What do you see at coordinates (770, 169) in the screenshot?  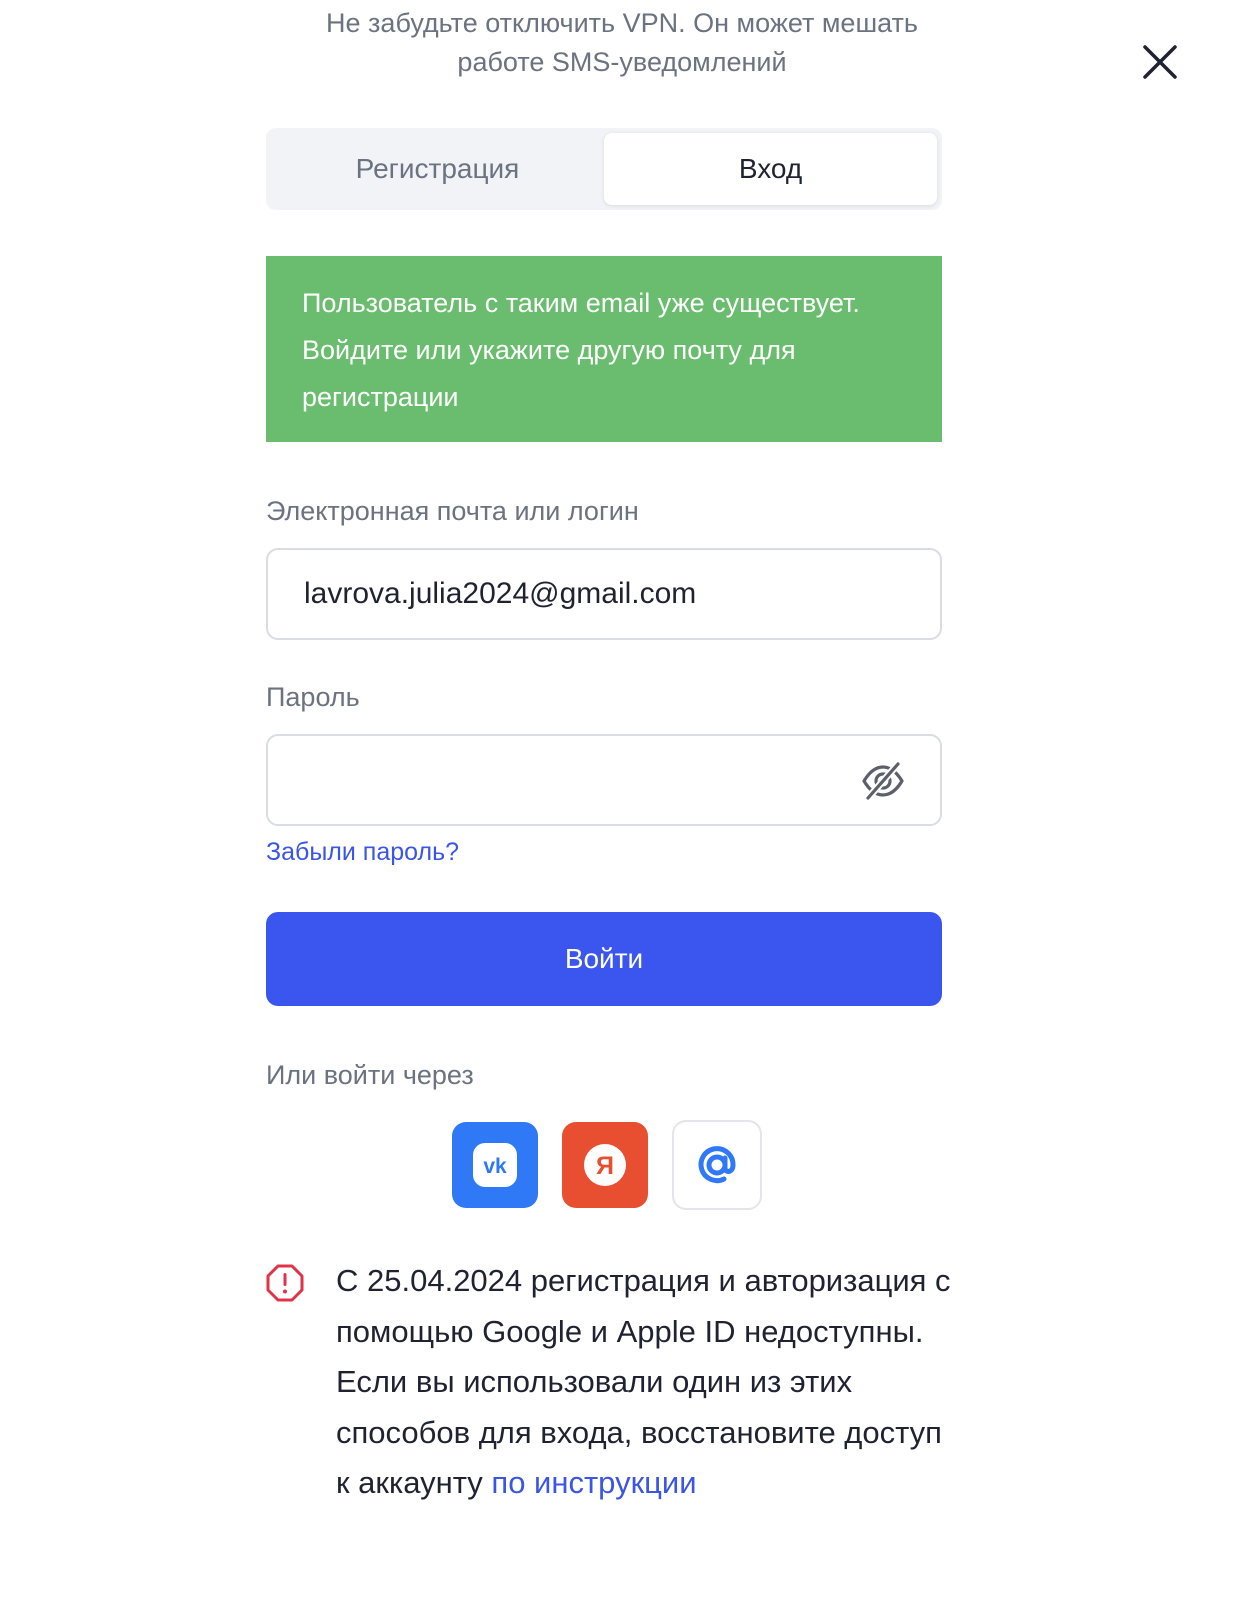 I see `tab-login: Вход` at bounding box center [770, 169].